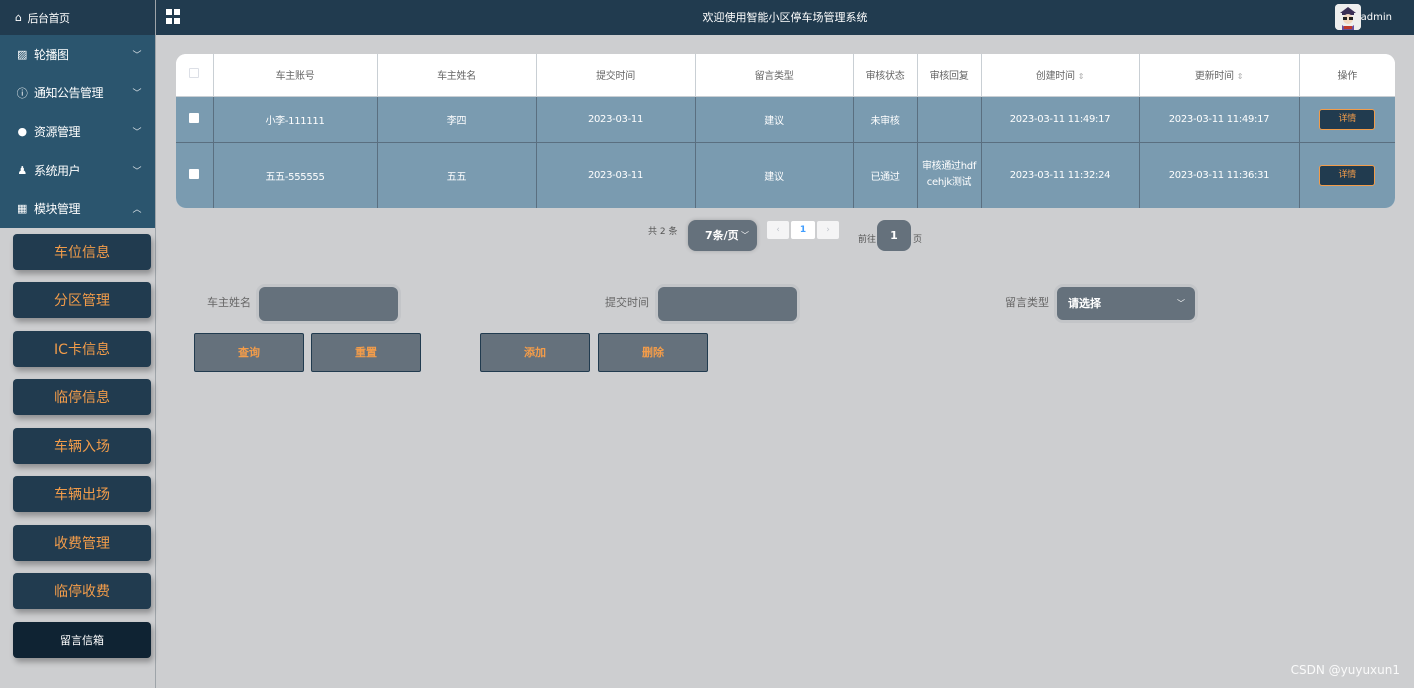 The width and height of the screenshot is (1414, 688). Describe the element at coordinates (663, 232) in the screenshot. I see `pagination-total: 共 2 条` at that location.